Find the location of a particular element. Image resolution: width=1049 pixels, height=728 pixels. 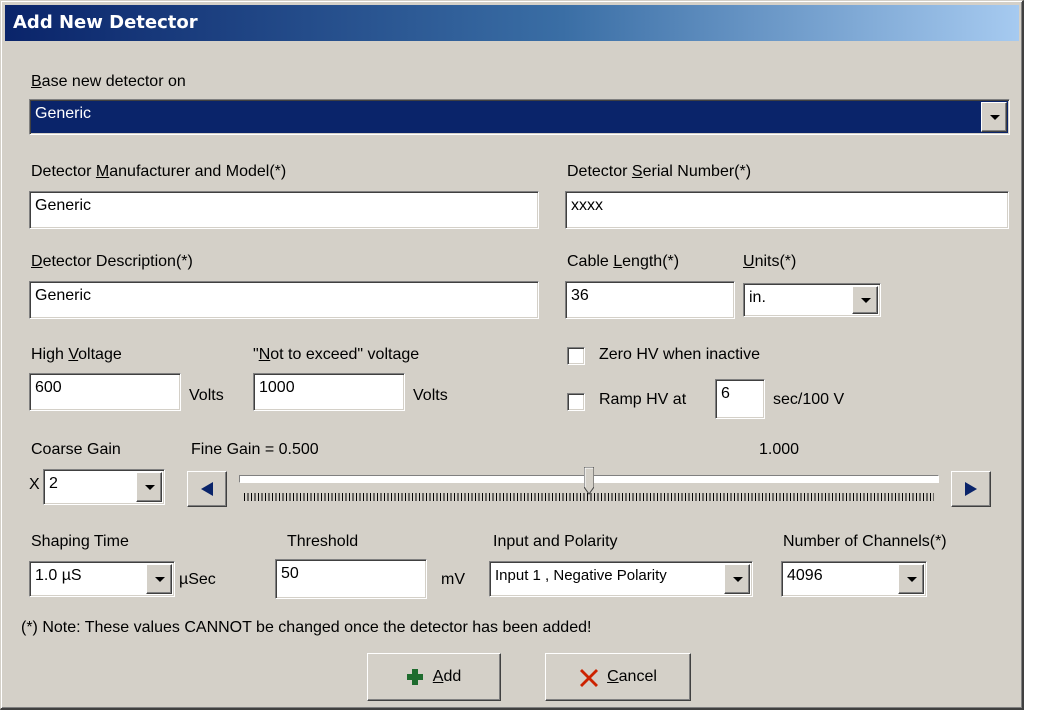

manufacturer-label: Detector Manufacturer and Model(*) is located at coordinates (159, 171).